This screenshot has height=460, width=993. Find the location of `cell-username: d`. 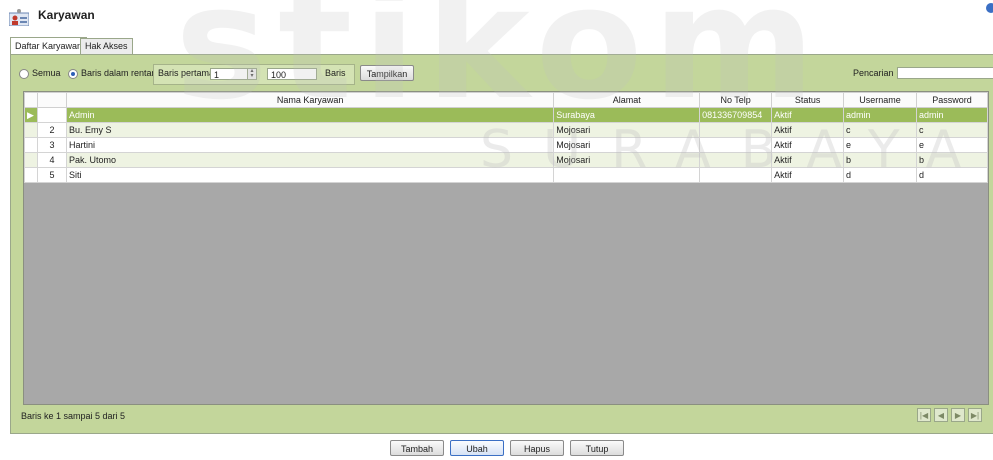

cell-username: d is located at coordinates (880, 175).